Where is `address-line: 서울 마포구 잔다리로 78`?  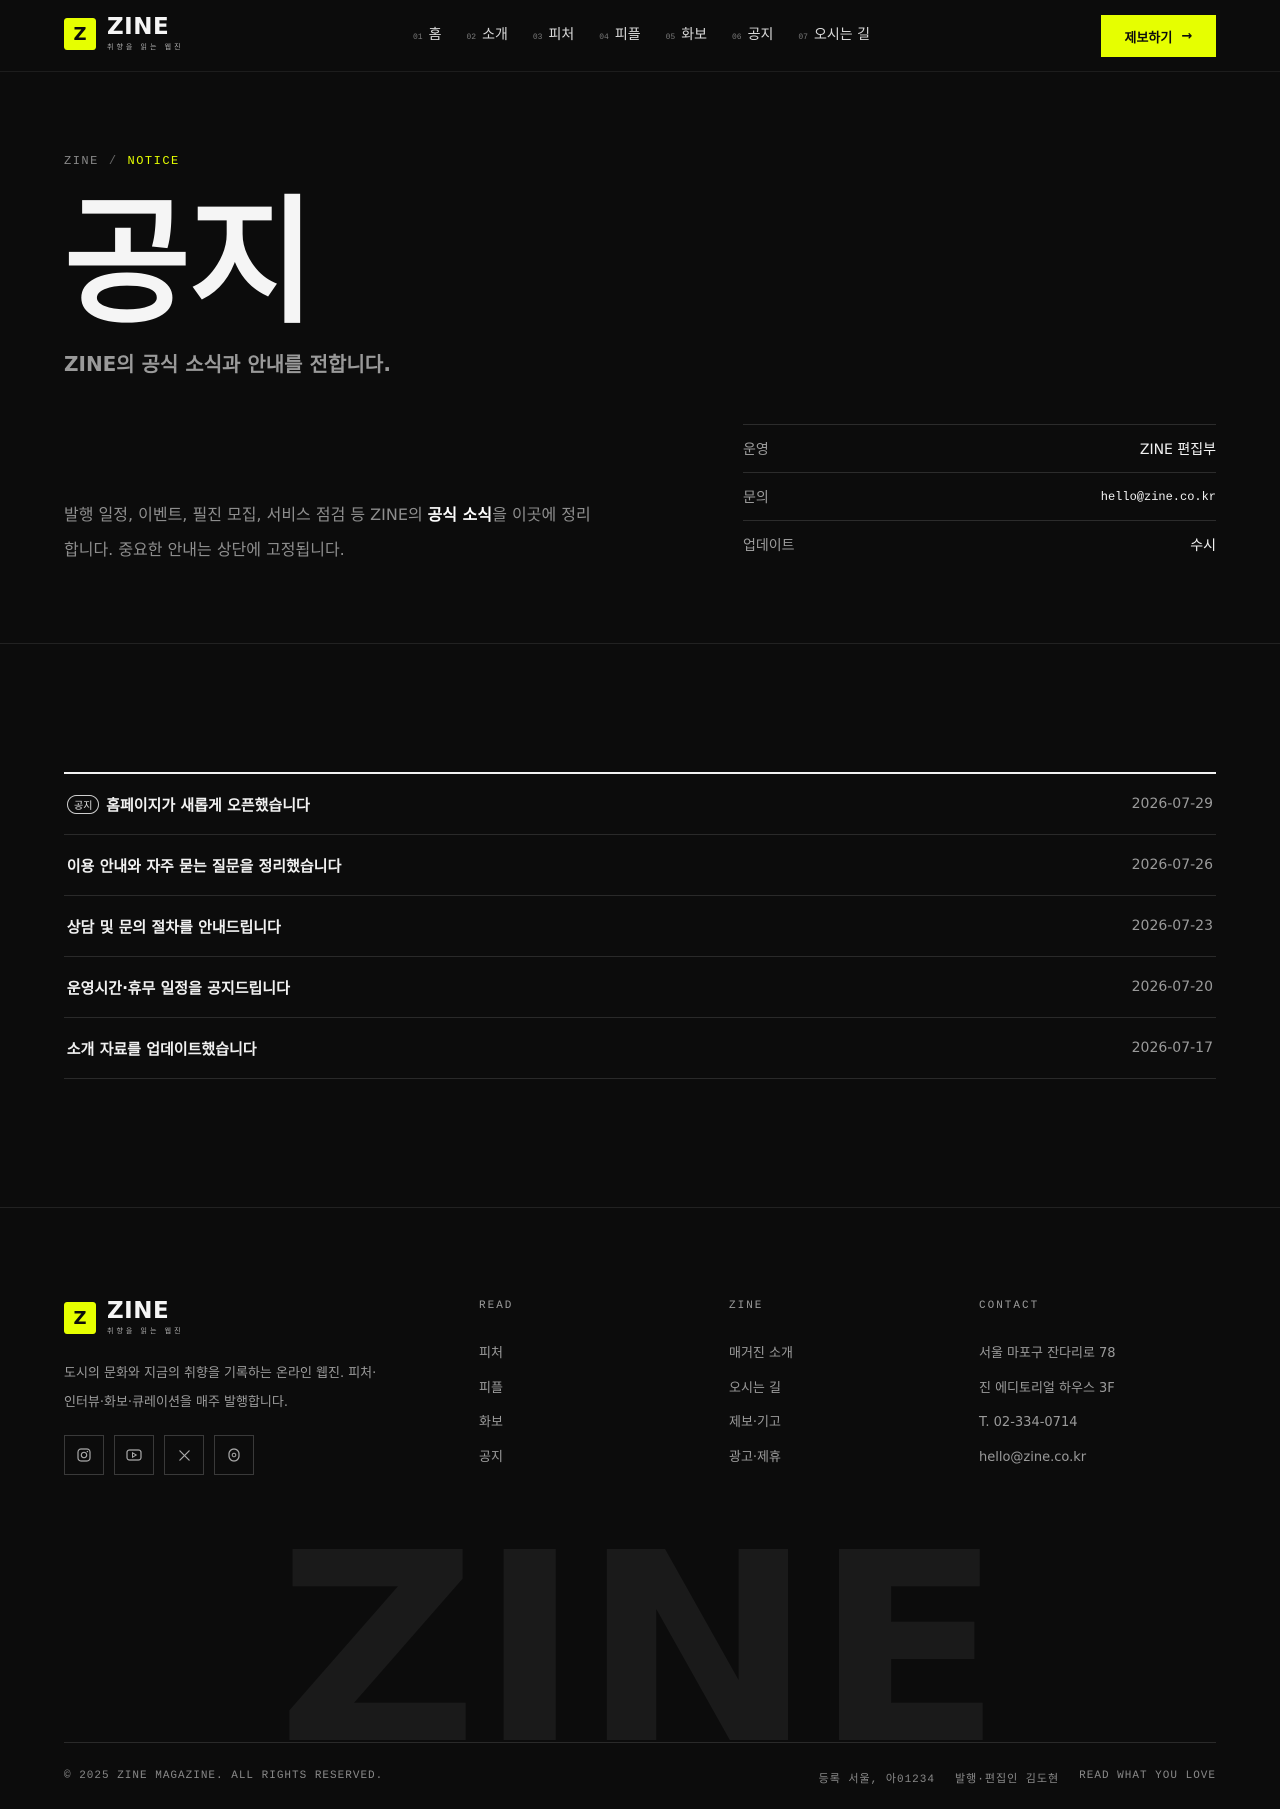
address-line: 서울 마포구 잔다리로 78 is located at coordinates (1047, 1353).